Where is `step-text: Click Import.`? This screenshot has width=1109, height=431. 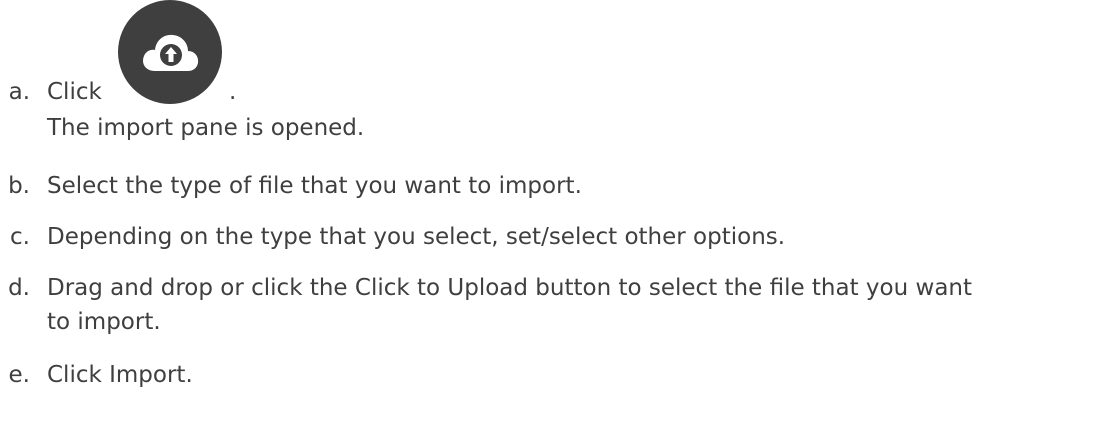
step-text: Click Import. is located at coordinates (120, 375).